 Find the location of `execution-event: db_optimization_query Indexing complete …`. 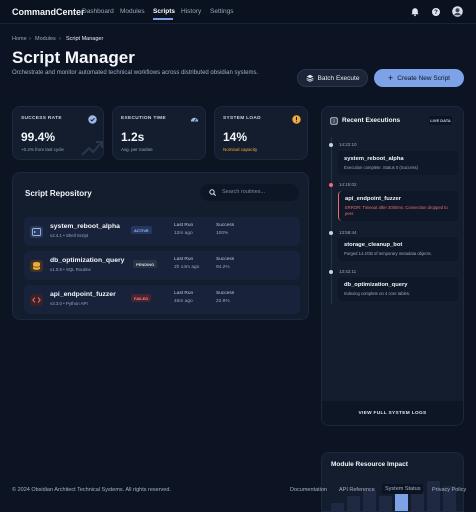

execution-event: db_optimization_query Indexing complete … is located at coordinates (398, 289).